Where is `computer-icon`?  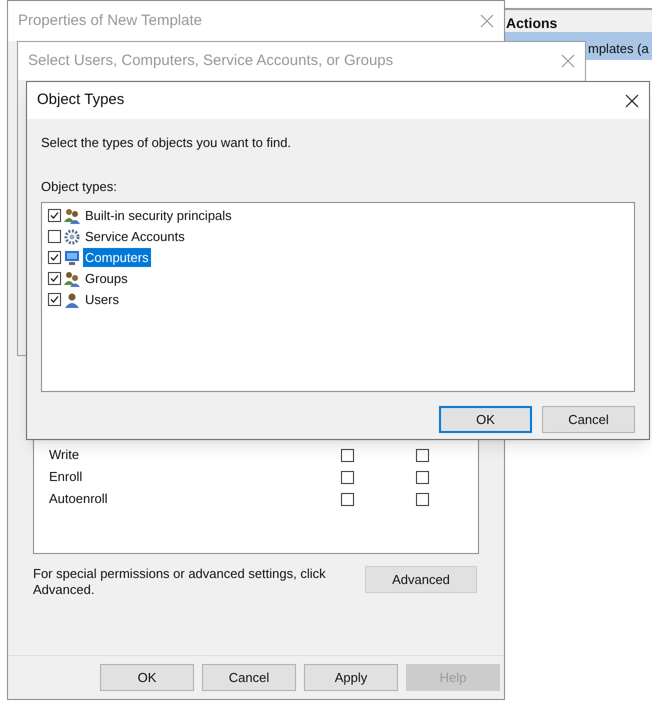
computer-icon is located at coordinates (72, 258).